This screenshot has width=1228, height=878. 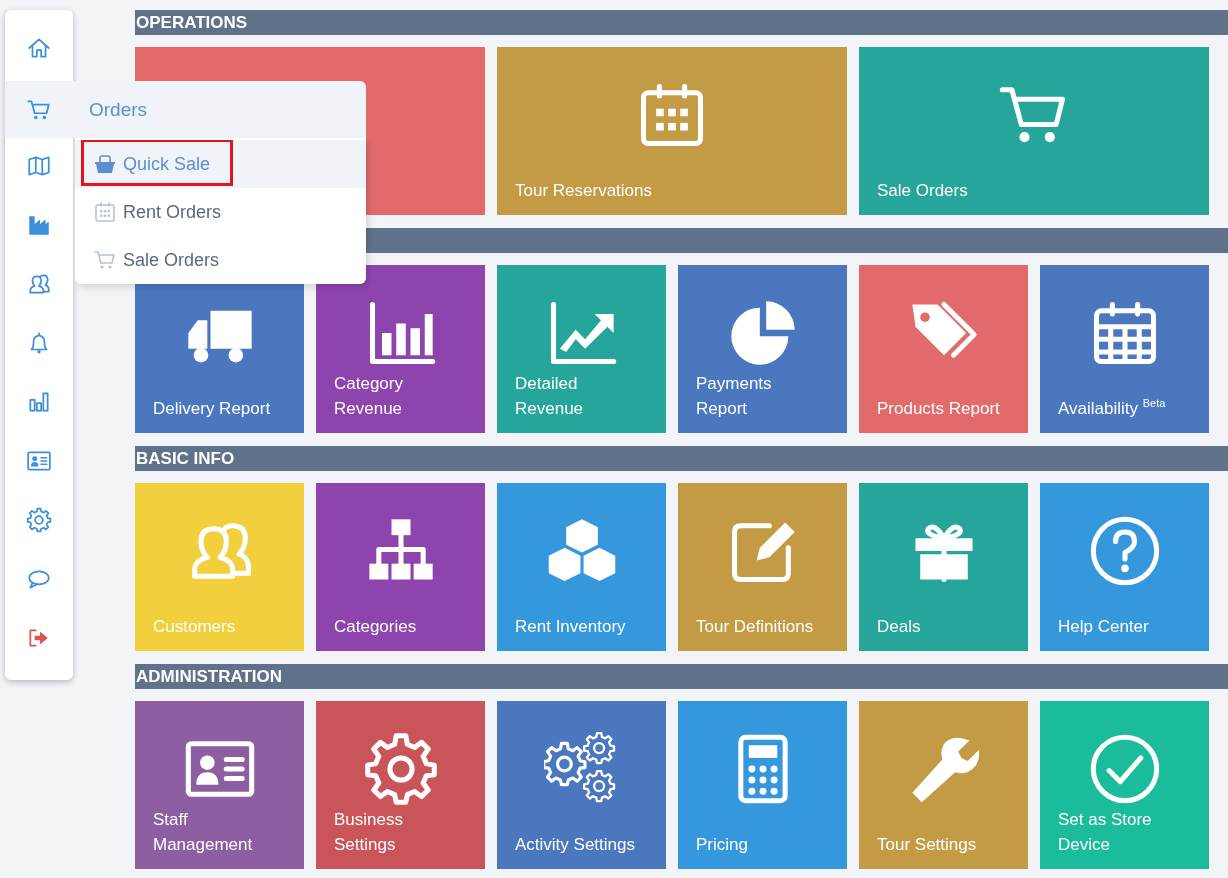 What do you see at coordinates (203, 832) in the screenshot?
I see `tile-label: Staff Management` at bounding box center [203, 832].